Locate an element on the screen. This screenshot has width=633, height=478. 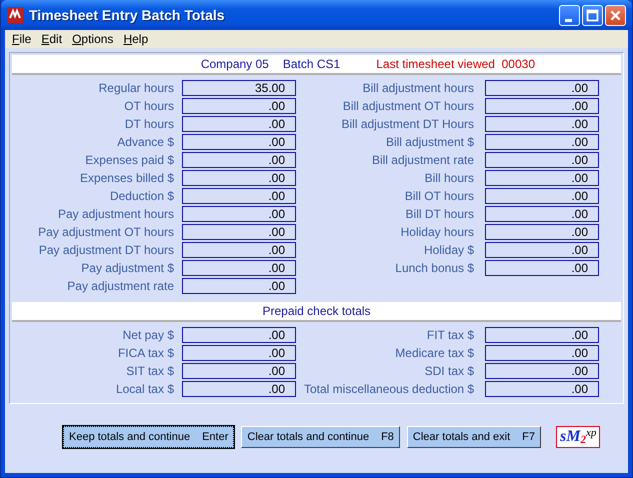
field-label: DT hours is located at coordinates (149, 124).